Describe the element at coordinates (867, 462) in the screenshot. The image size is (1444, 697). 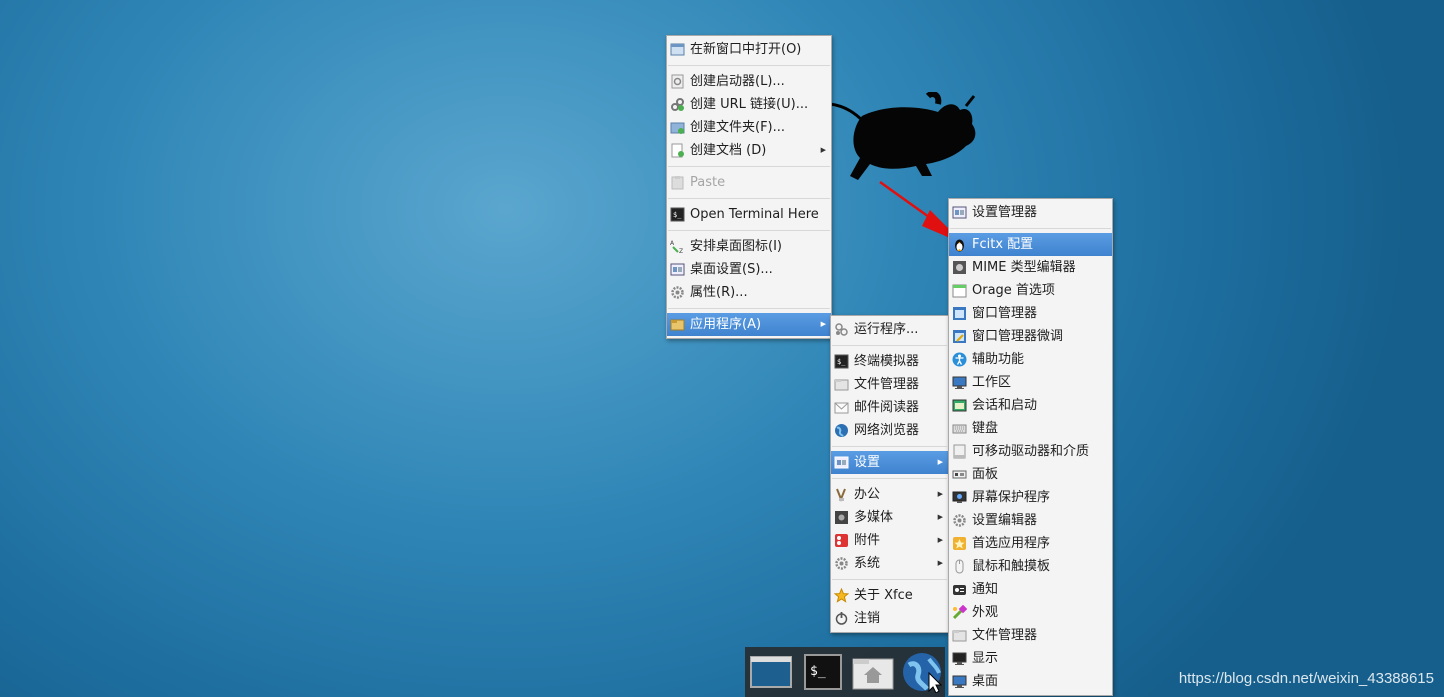
I see `menu-item-label: 设置` at that location.